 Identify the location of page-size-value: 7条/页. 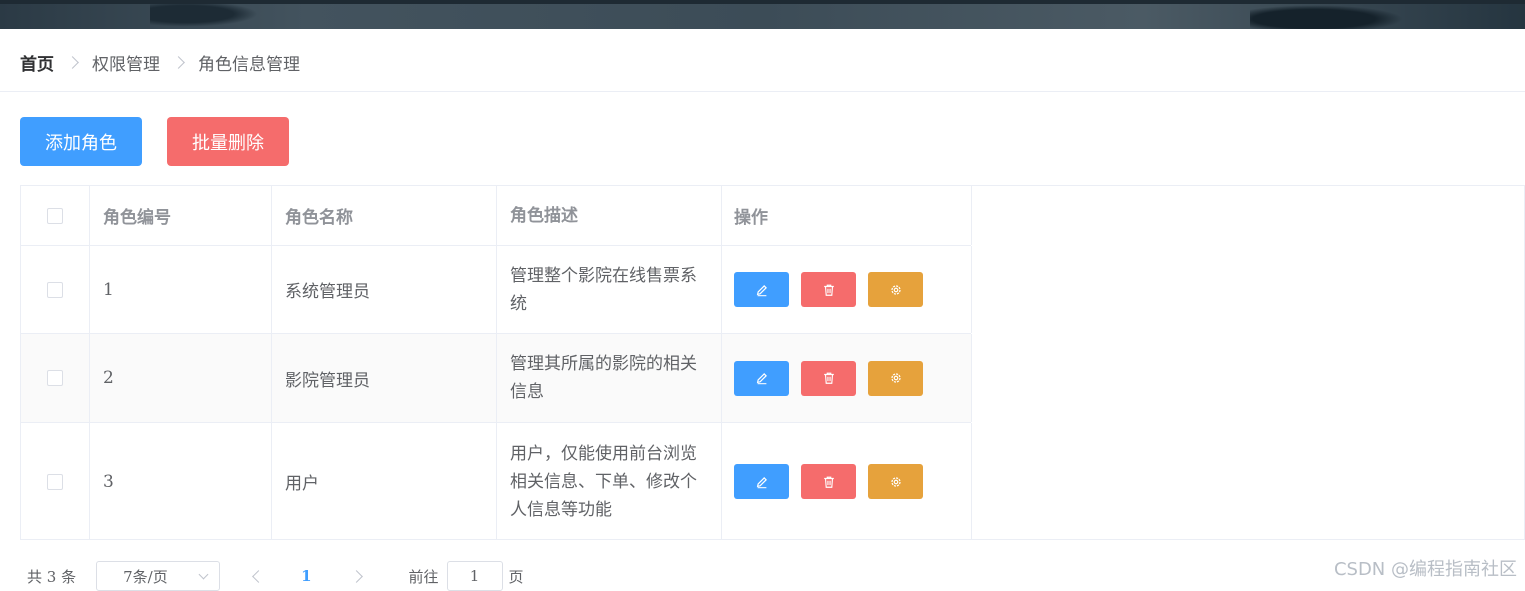
(145, 576).